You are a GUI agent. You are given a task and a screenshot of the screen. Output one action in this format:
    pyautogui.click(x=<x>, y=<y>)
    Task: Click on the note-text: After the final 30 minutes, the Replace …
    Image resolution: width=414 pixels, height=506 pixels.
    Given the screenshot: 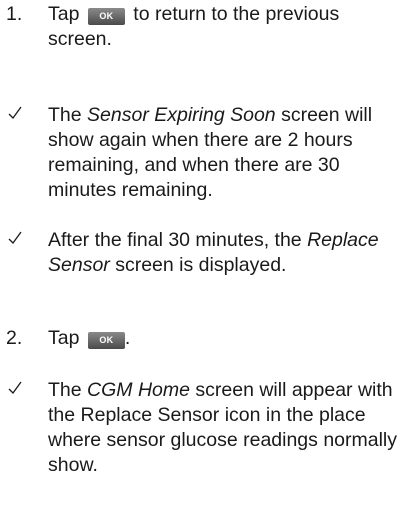 What is the action you would take?
    pyautogui.click(x=226, y=253)
    